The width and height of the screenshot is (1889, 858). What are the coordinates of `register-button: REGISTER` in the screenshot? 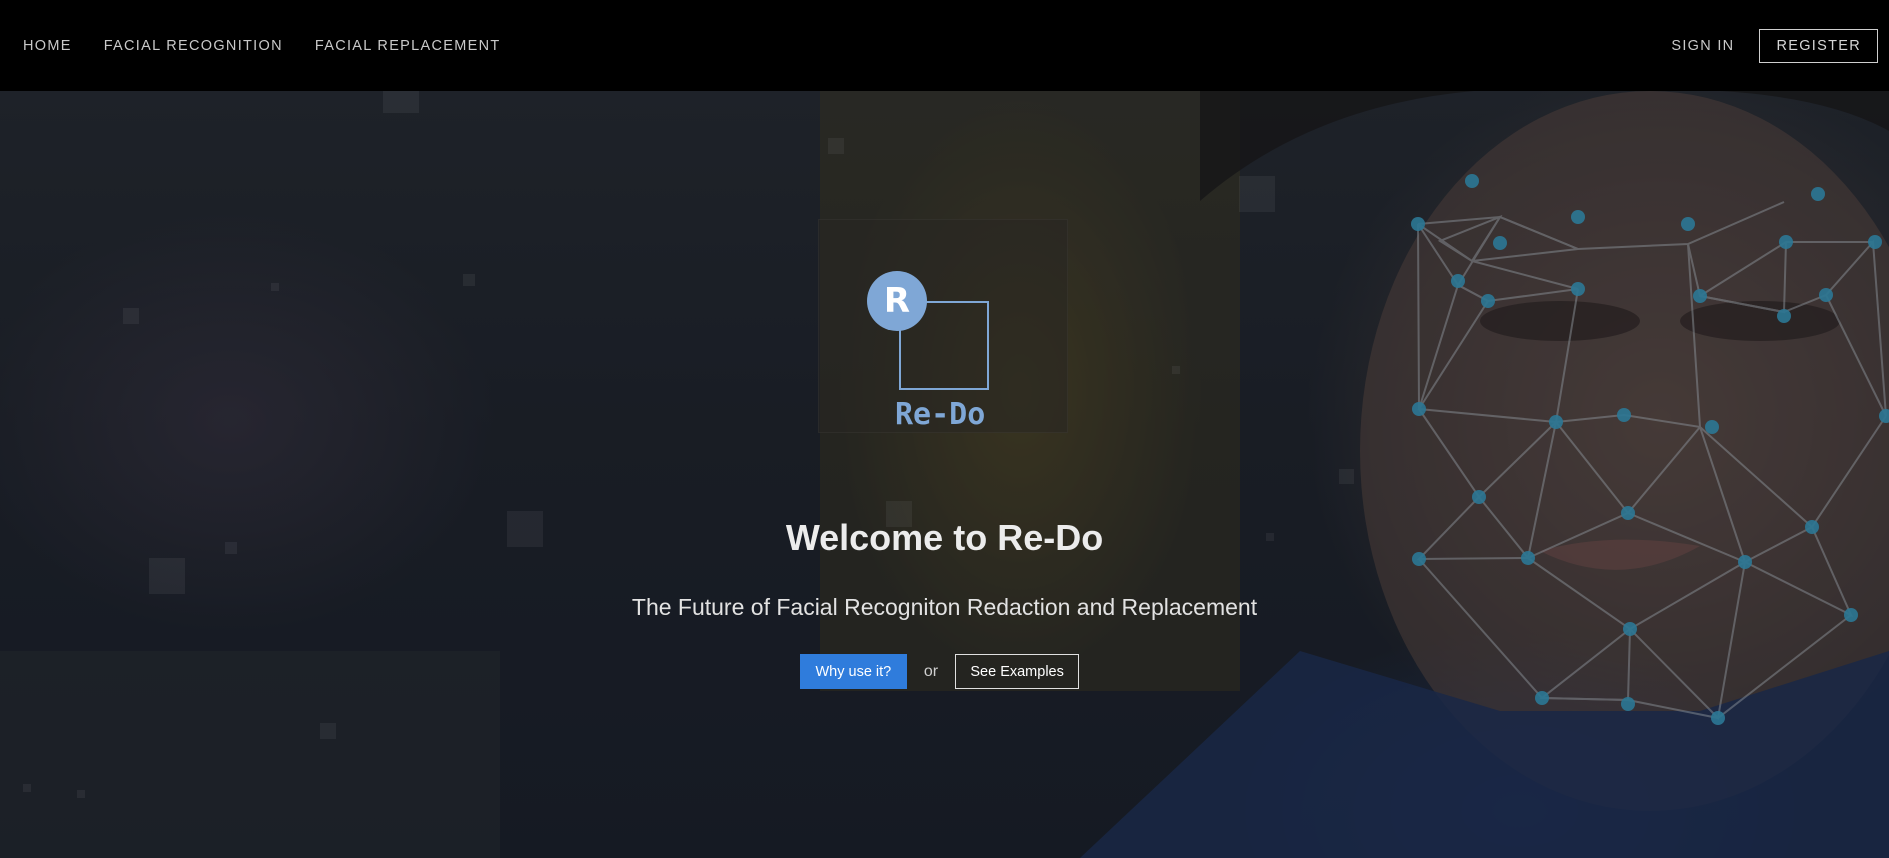 It's located at (1818, 45).